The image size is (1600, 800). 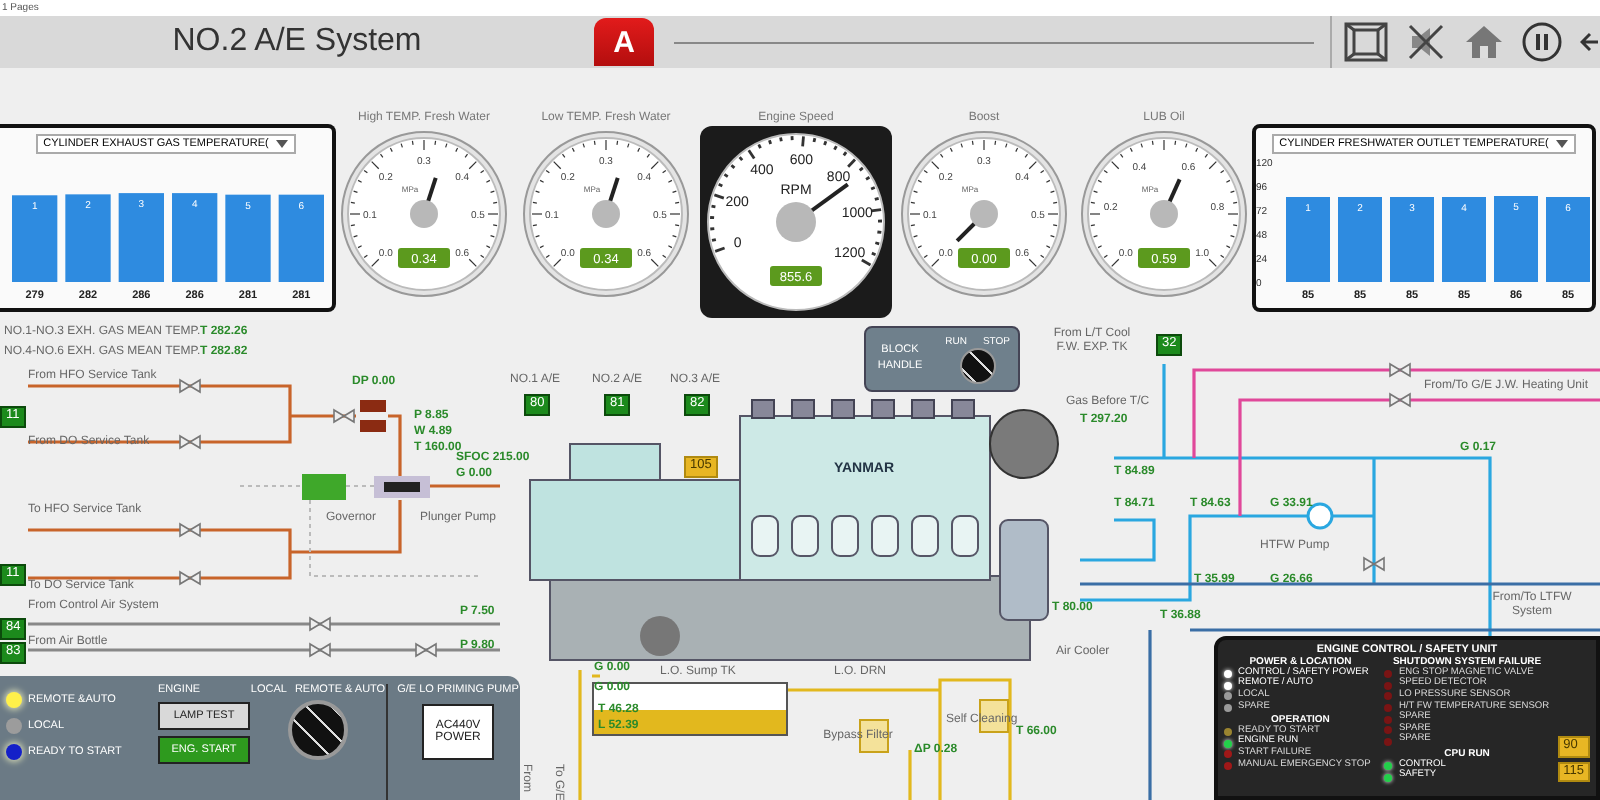 What do you see at coordinates (624, 42) in the screenshot?
I see `alarm-button: A` at bounding box center [624, 42].